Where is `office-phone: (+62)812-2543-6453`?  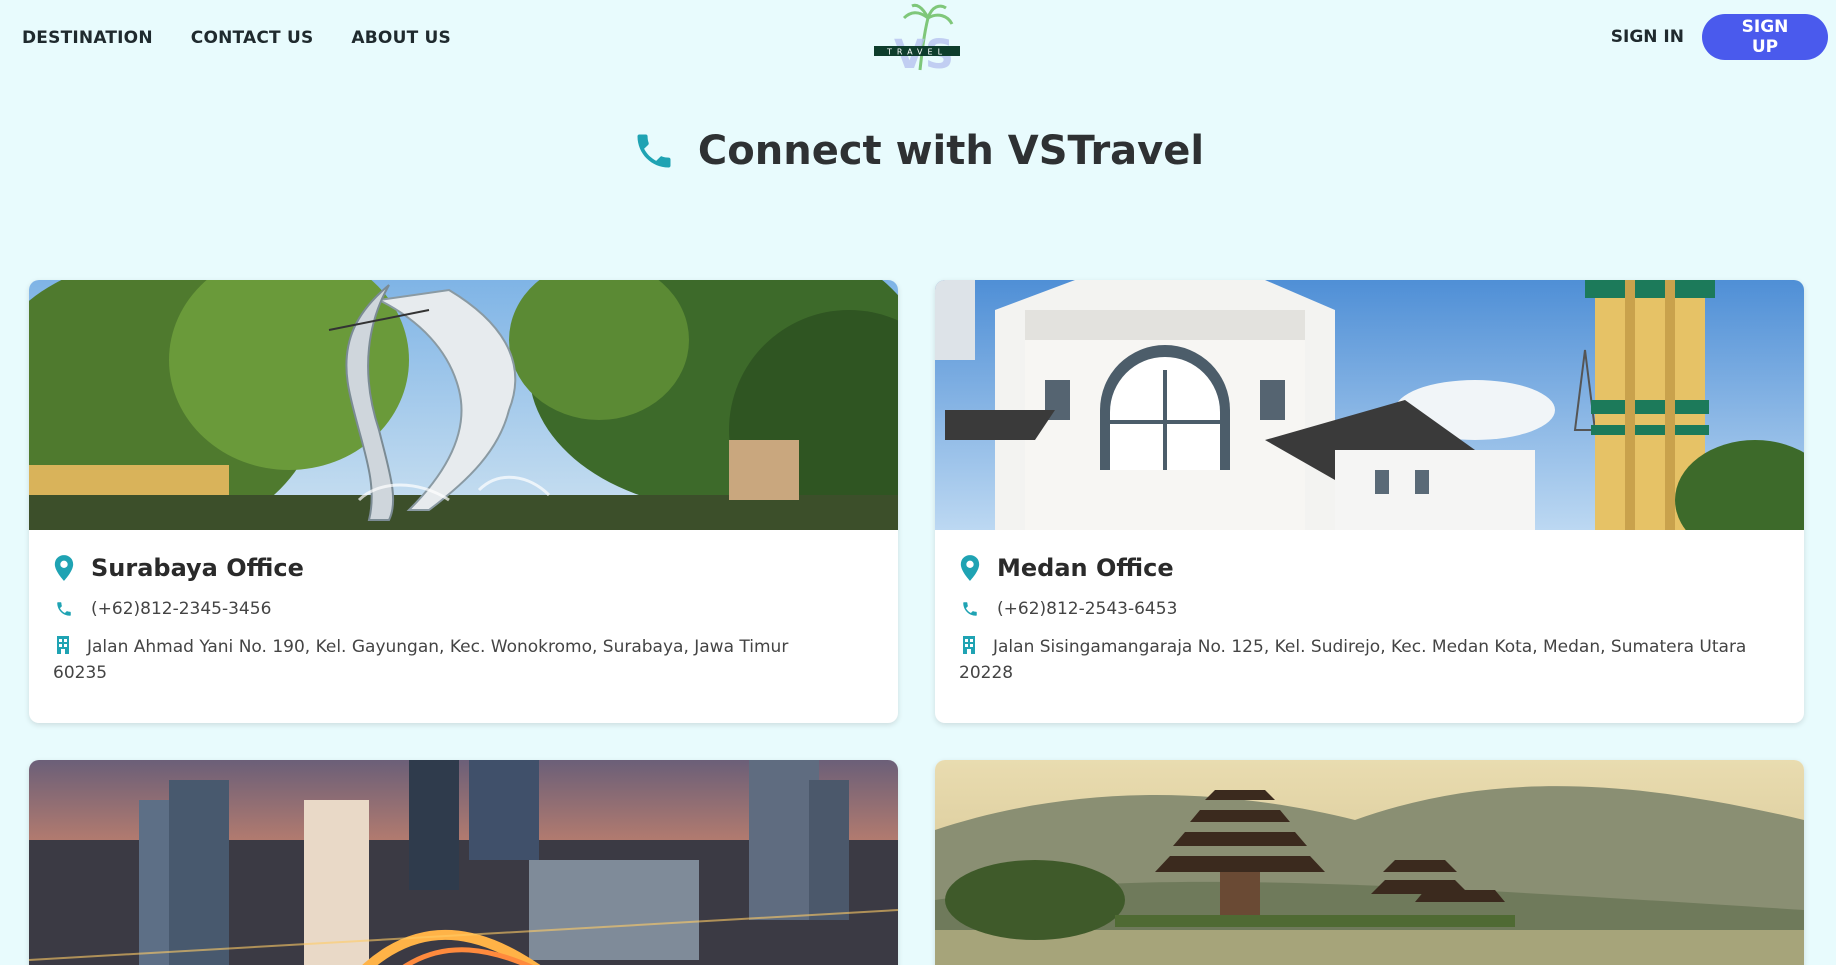 office-phone: (+62)812-2543-6453 is located at coordinates (1087, 609).